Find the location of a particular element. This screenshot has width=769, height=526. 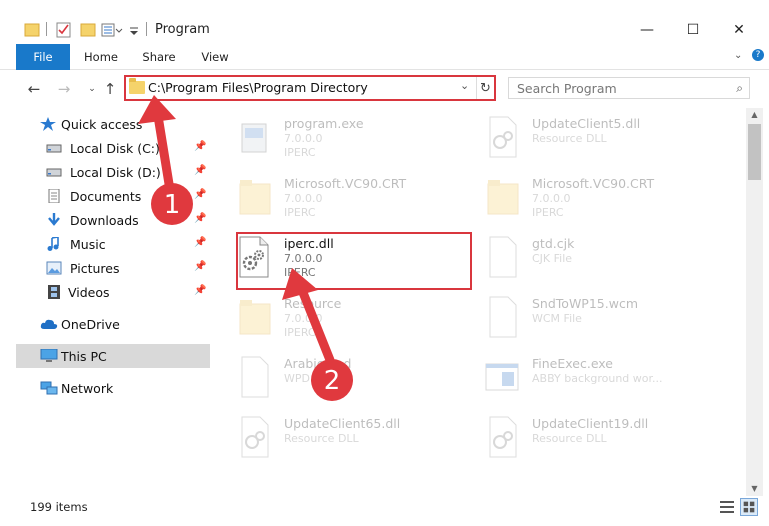

tab-view: View is located at coordinates (215, 57).